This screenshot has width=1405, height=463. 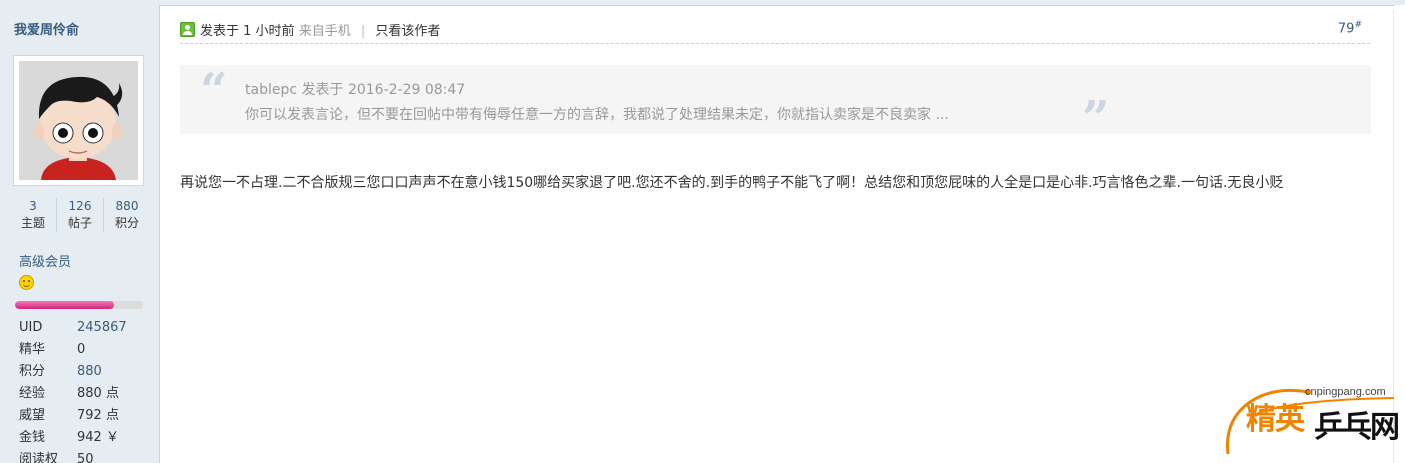 What do you see at coordinates (45, 260) in the screenshot?
I see `user-group-link: 高级会员` at bounding box center [45, 260].